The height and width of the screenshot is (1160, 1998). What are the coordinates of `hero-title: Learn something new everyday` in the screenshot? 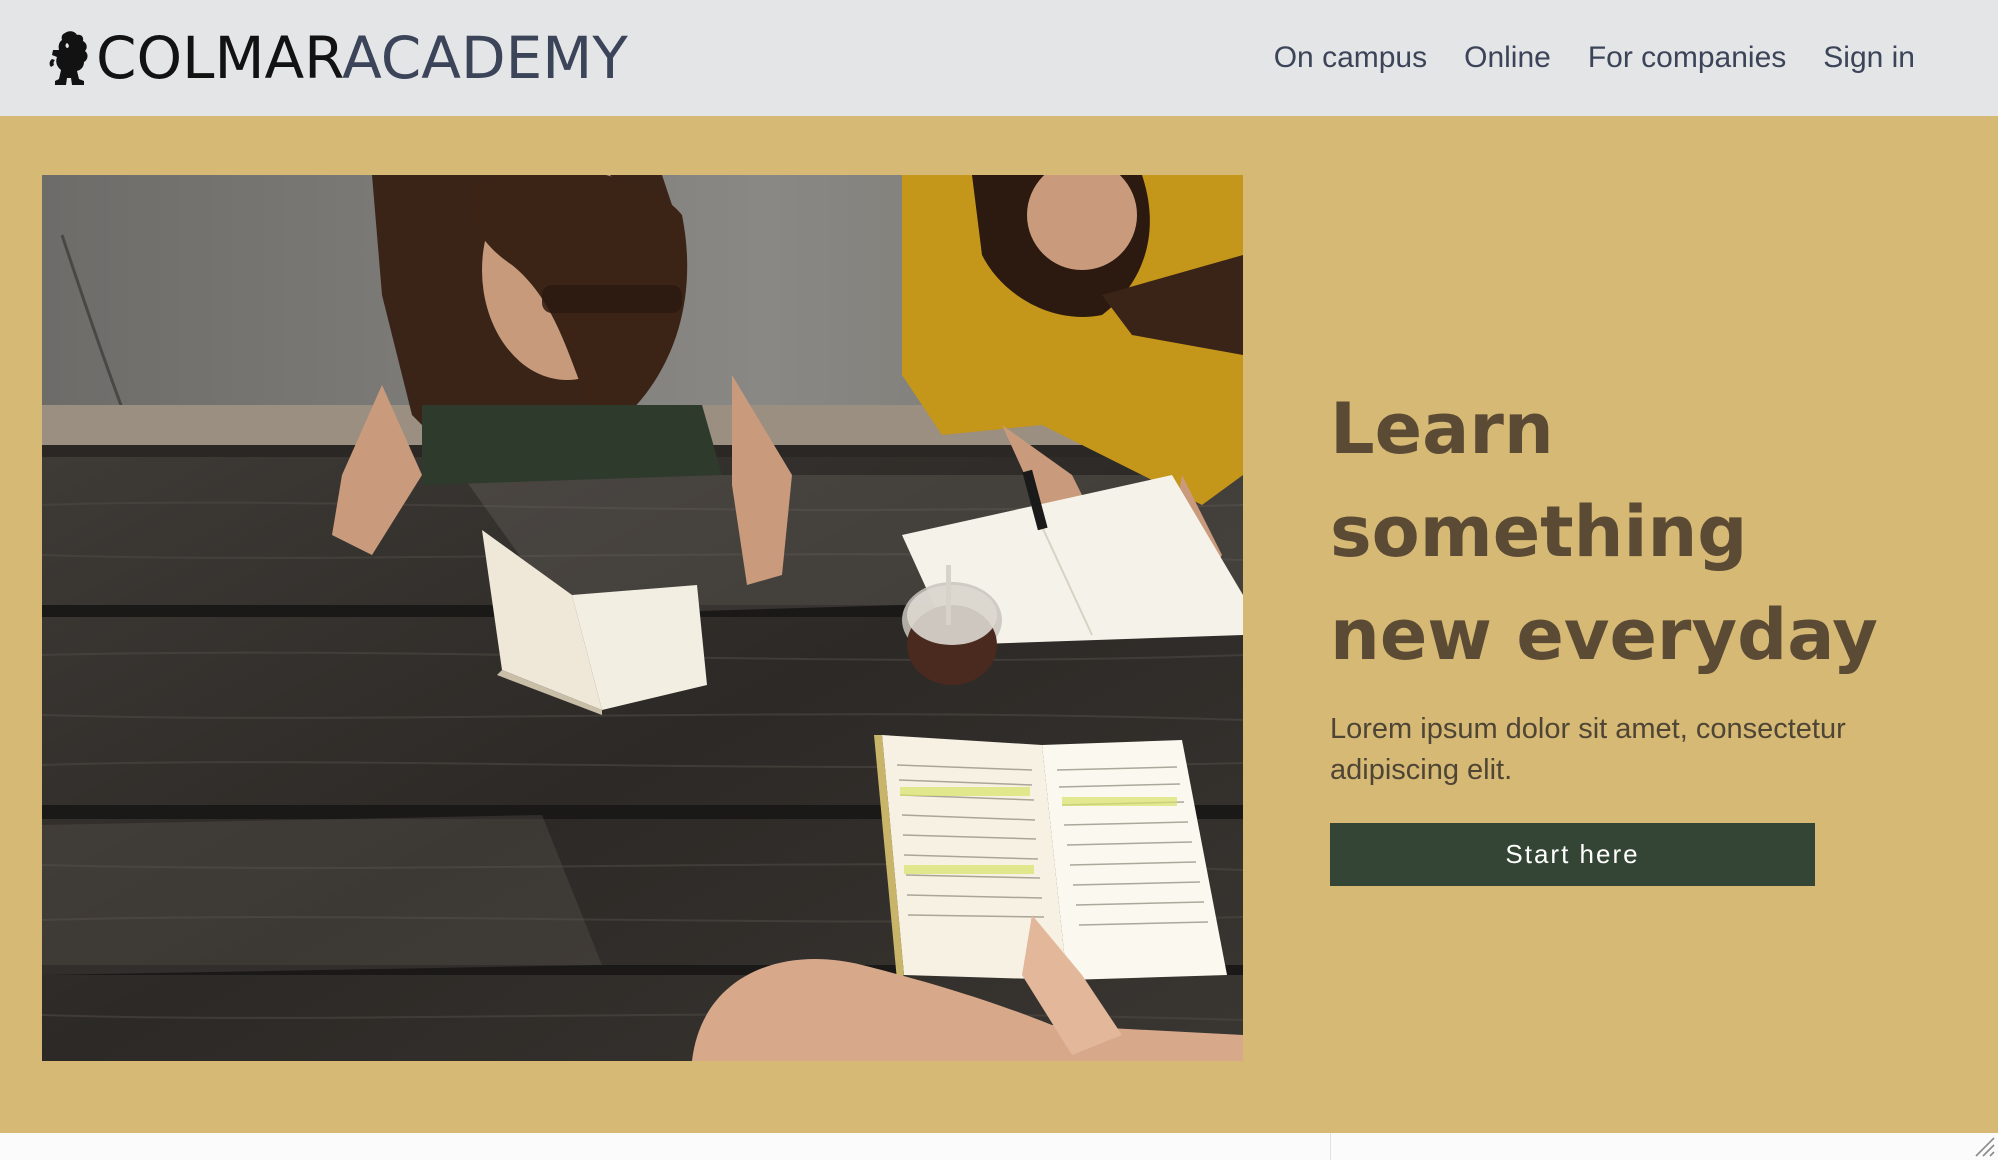 It's located at (1640, 532).